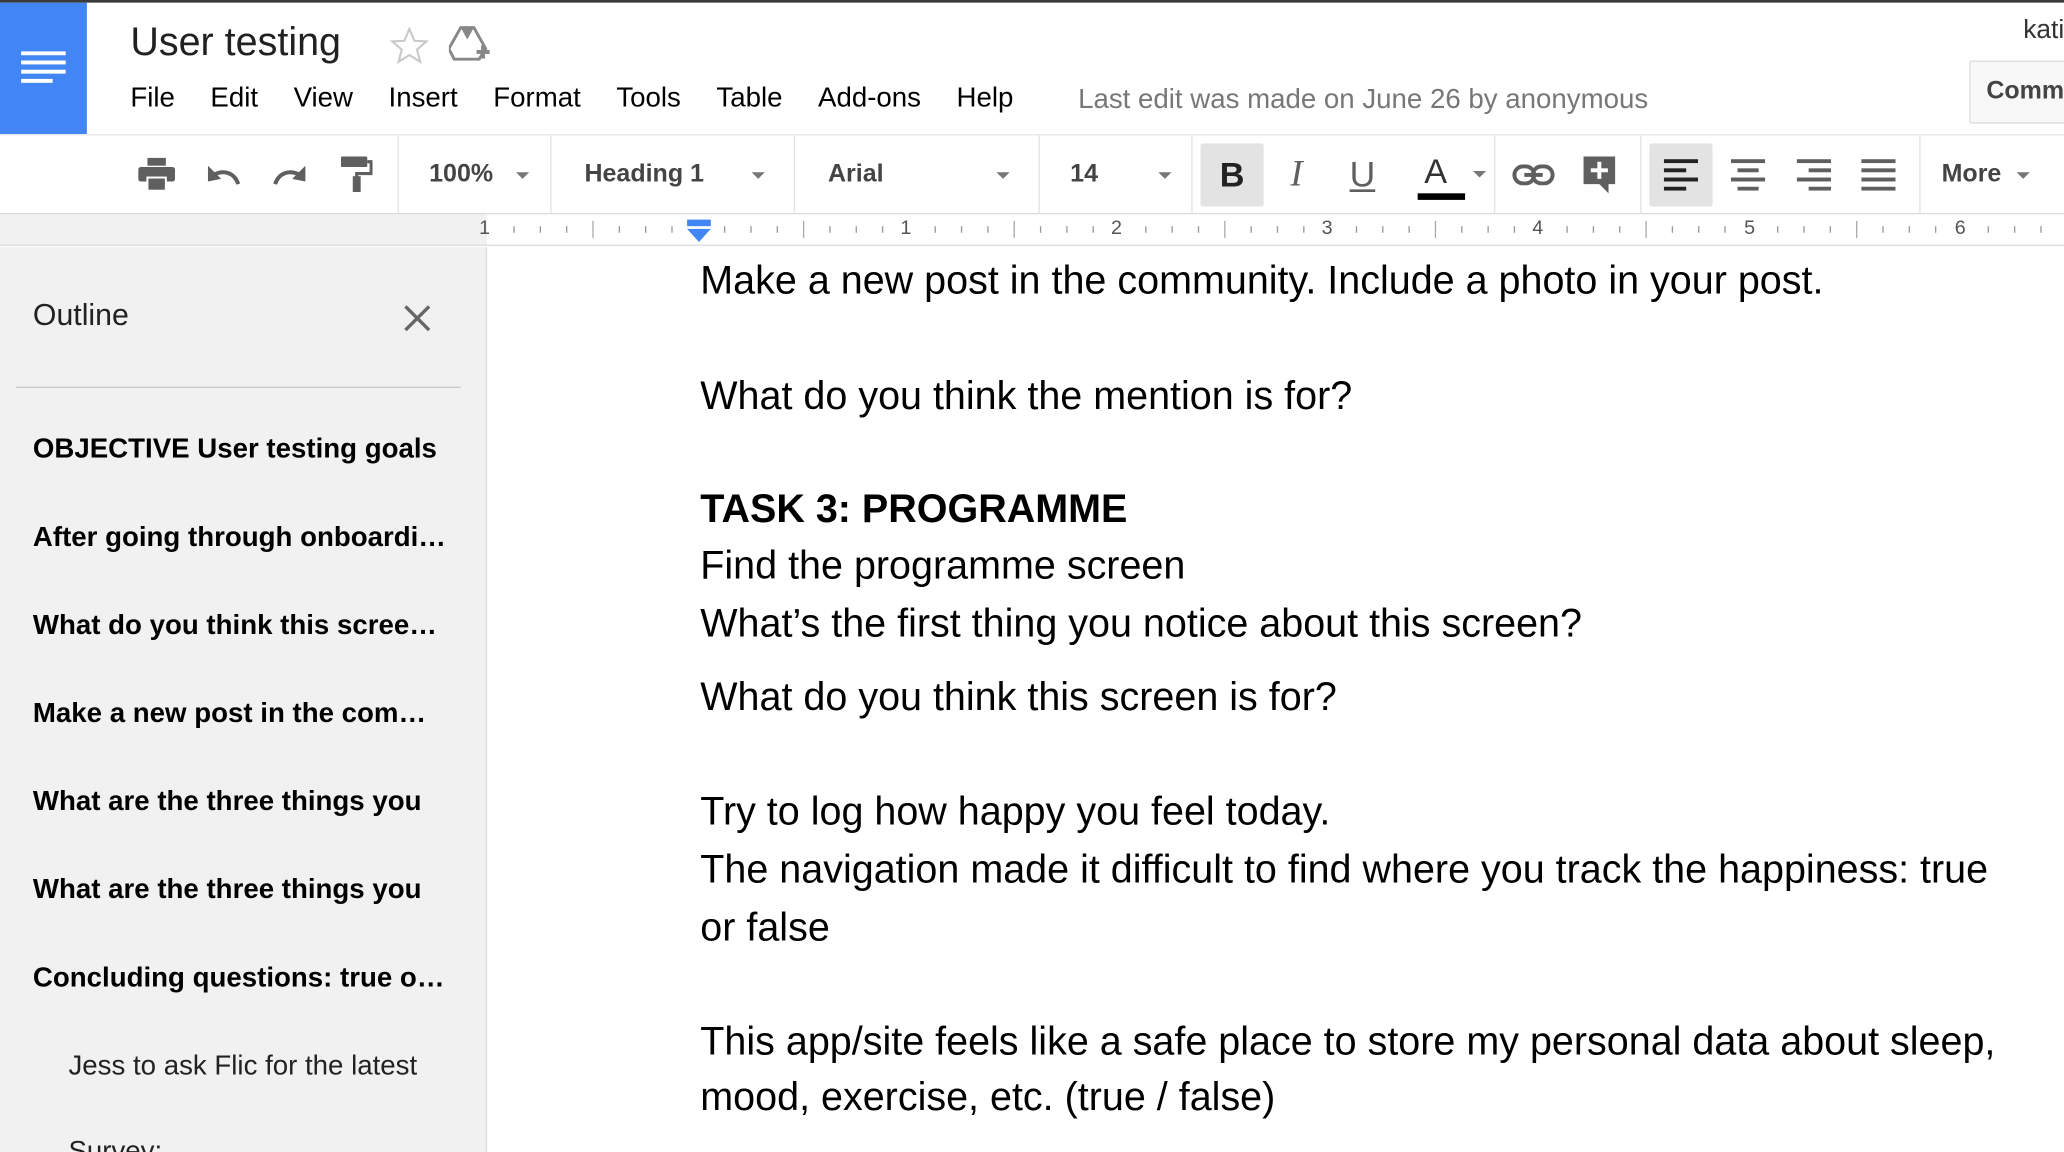 The width and height of the screenshot is (2064, 1152). What do you see at coordinates (469, 44) in the screenshot?
I see `move-to-folder-icon` at bounding box center [469, 44].